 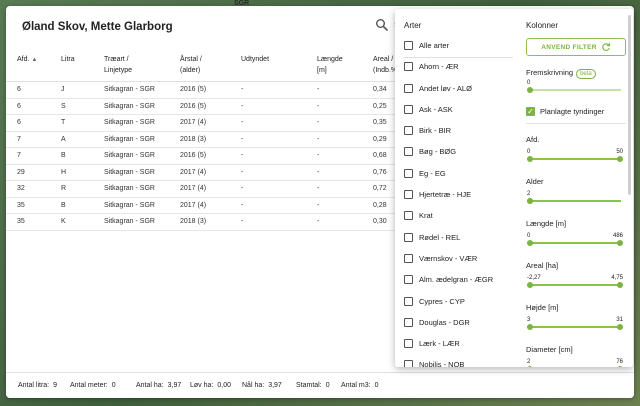 What do you see at coordinates (458, 361) in the screenshot?
I see `arter-option: Nobilis - NOB` at bounding box center [458, 361].